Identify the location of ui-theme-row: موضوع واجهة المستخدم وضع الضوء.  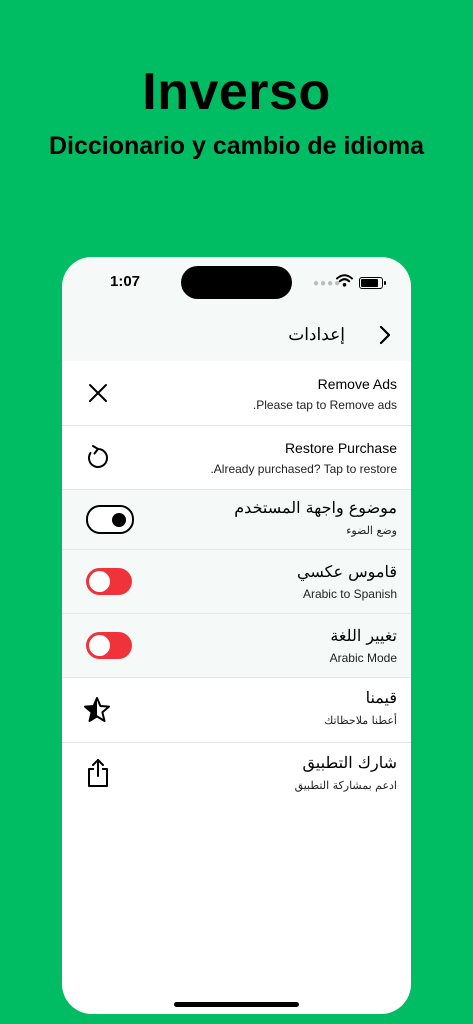
(236, 520).